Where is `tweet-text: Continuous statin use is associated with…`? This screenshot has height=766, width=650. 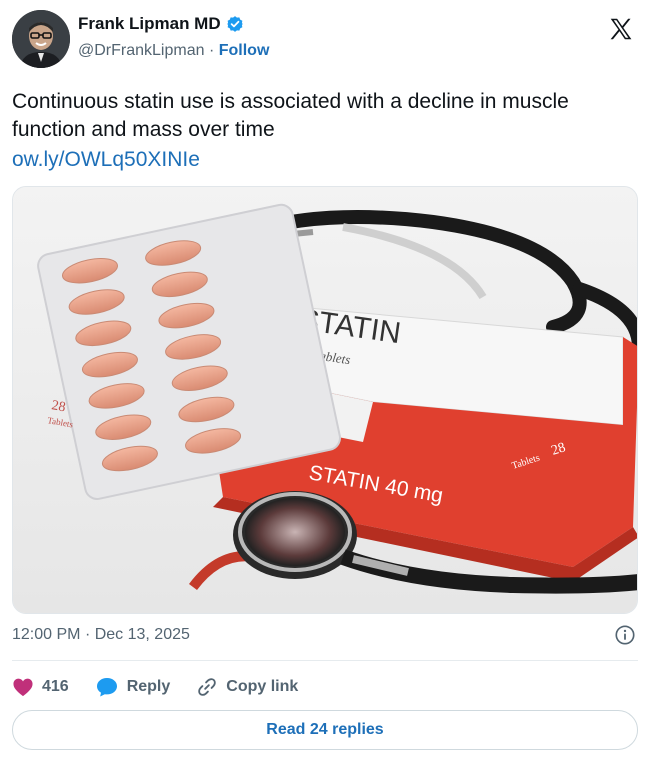 tweet-text: Continuous statin use is associated with… is located at coordinates (290, 115).